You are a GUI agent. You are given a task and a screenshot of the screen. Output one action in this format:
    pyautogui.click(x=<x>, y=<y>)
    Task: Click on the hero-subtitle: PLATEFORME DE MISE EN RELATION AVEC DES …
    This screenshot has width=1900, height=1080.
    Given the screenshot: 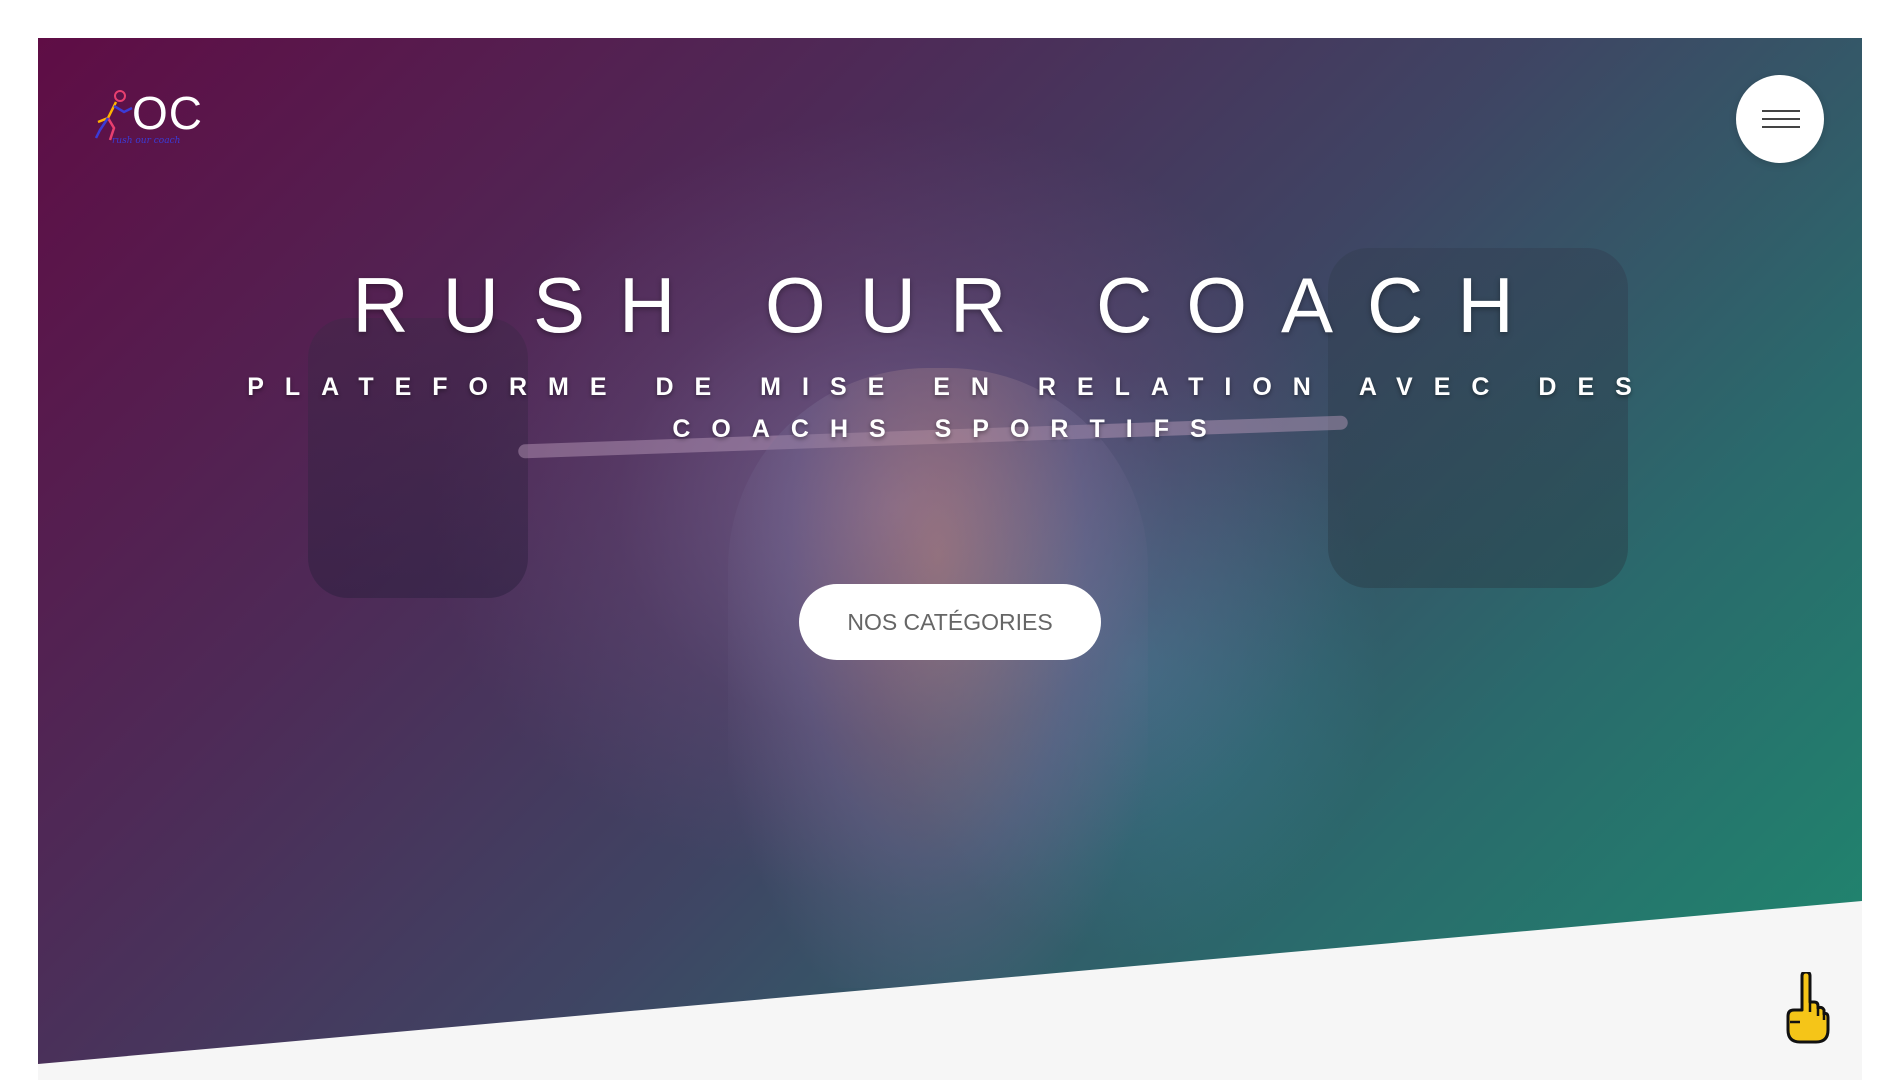 What is the action you would take?
    pyautogui.click(x=950, y=408)
    